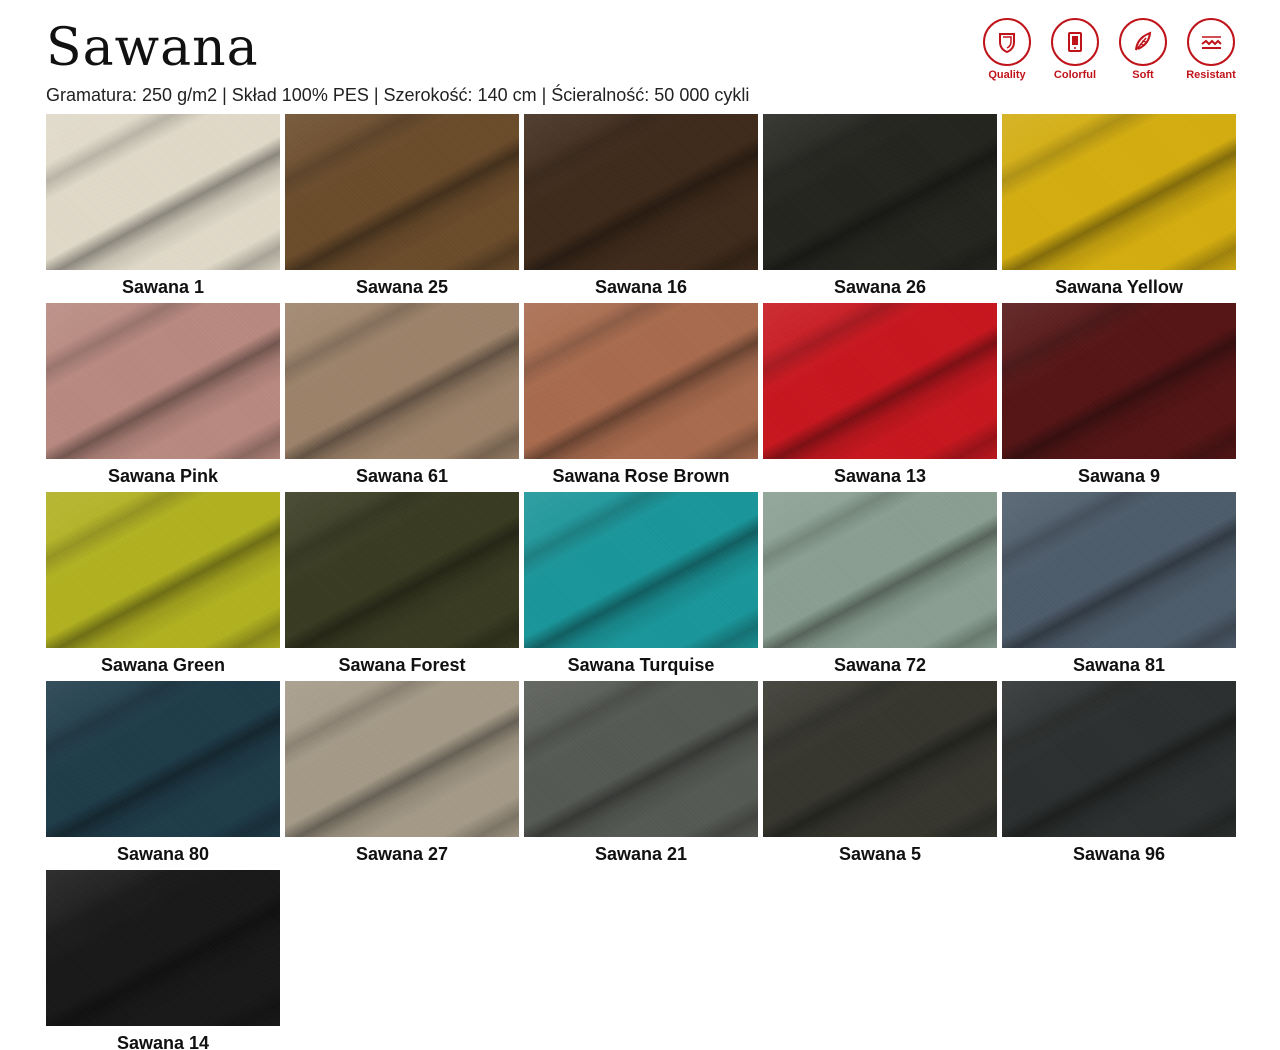 Image resolution: width=1280 pixels, height=1050 pixels. I want to click on badge-label: Resistant, so click(1211, 75).